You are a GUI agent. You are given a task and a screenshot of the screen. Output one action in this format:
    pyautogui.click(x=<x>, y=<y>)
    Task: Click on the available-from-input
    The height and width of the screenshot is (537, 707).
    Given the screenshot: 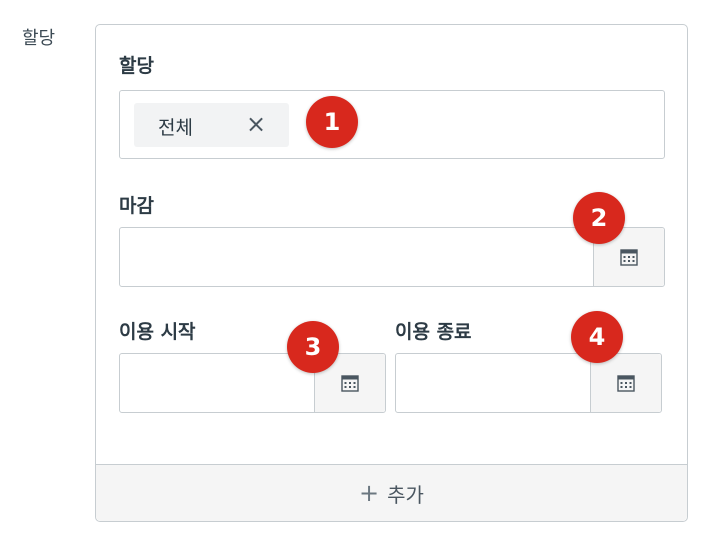 What is the action you would take?
    pyautogui.click(x=217, y=383)
    